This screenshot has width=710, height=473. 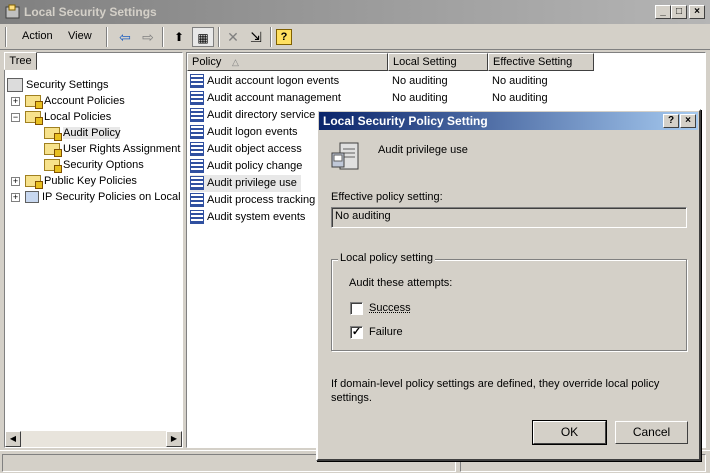 What do you see at coordinates (207, 62) in the screenshot?
I see `column-label: Policy` at bounding box center [207, 62].